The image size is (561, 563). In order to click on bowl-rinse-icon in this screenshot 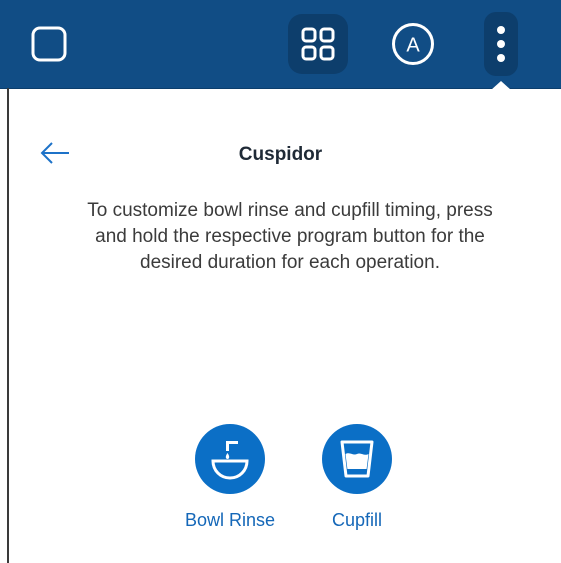, I will do `click(230, 460)`.